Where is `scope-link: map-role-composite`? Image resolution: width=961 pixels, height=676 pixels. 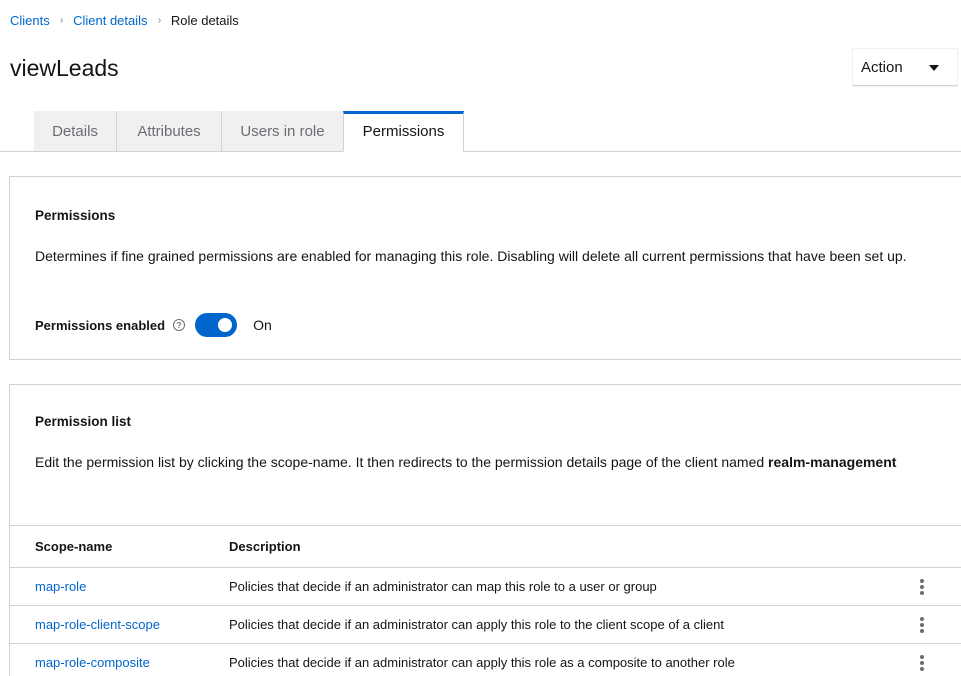
scope-link: map-role-composite is located at coordinates (92, 662).